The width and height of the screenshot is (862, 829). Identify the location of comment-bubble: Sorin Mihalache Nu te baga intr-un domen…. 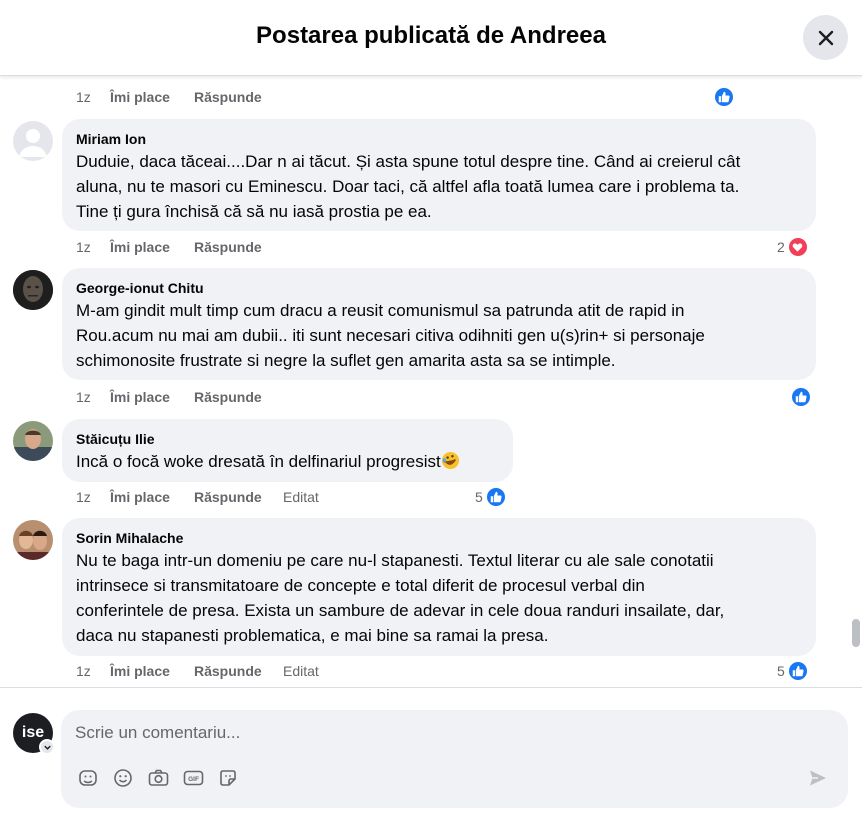
(439, 587).